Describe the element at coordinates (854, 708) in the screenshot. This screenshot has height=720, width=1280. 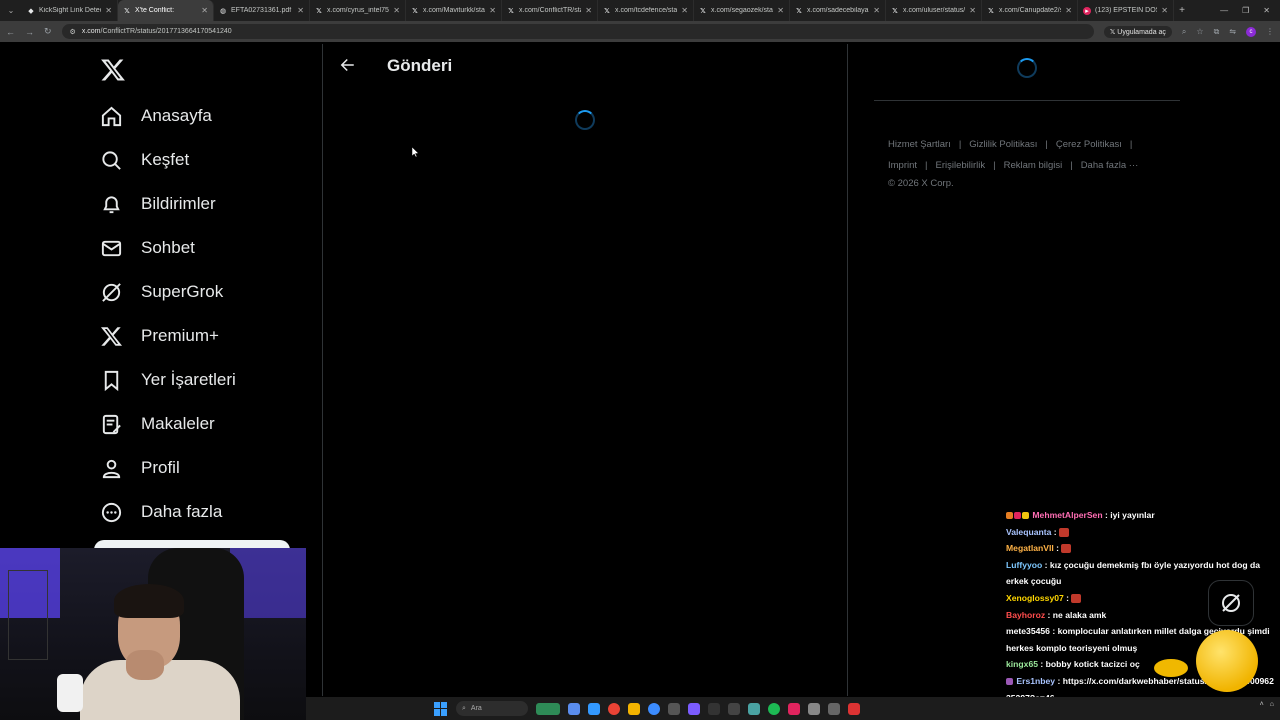
I see `app-record-icon` at that location.